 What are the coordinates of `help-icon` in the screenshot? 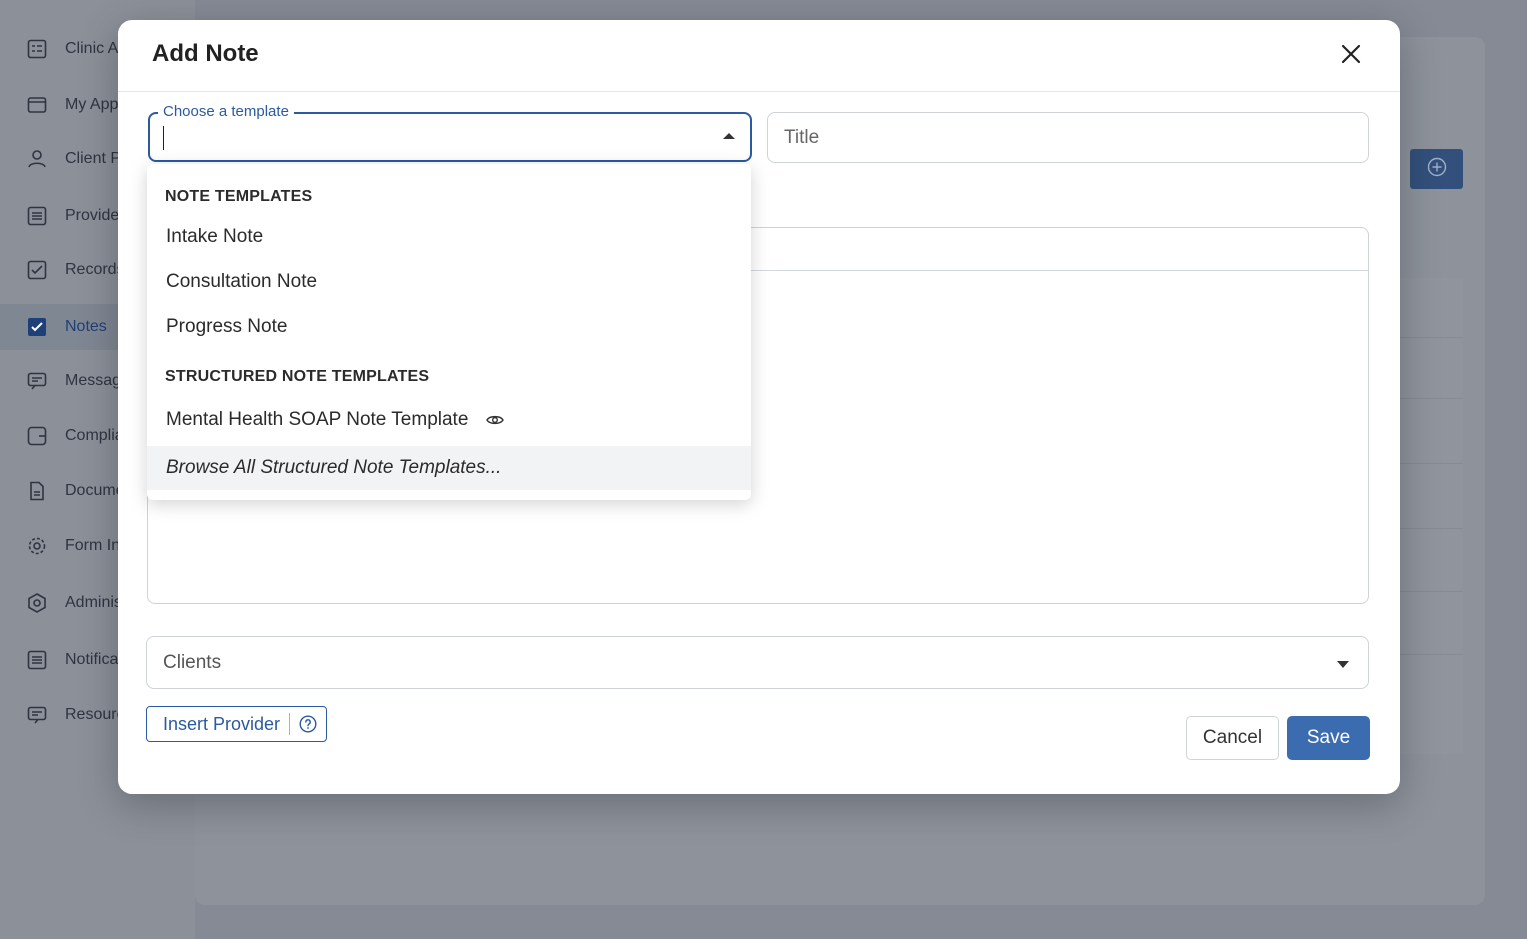 It's located at (308, 724).